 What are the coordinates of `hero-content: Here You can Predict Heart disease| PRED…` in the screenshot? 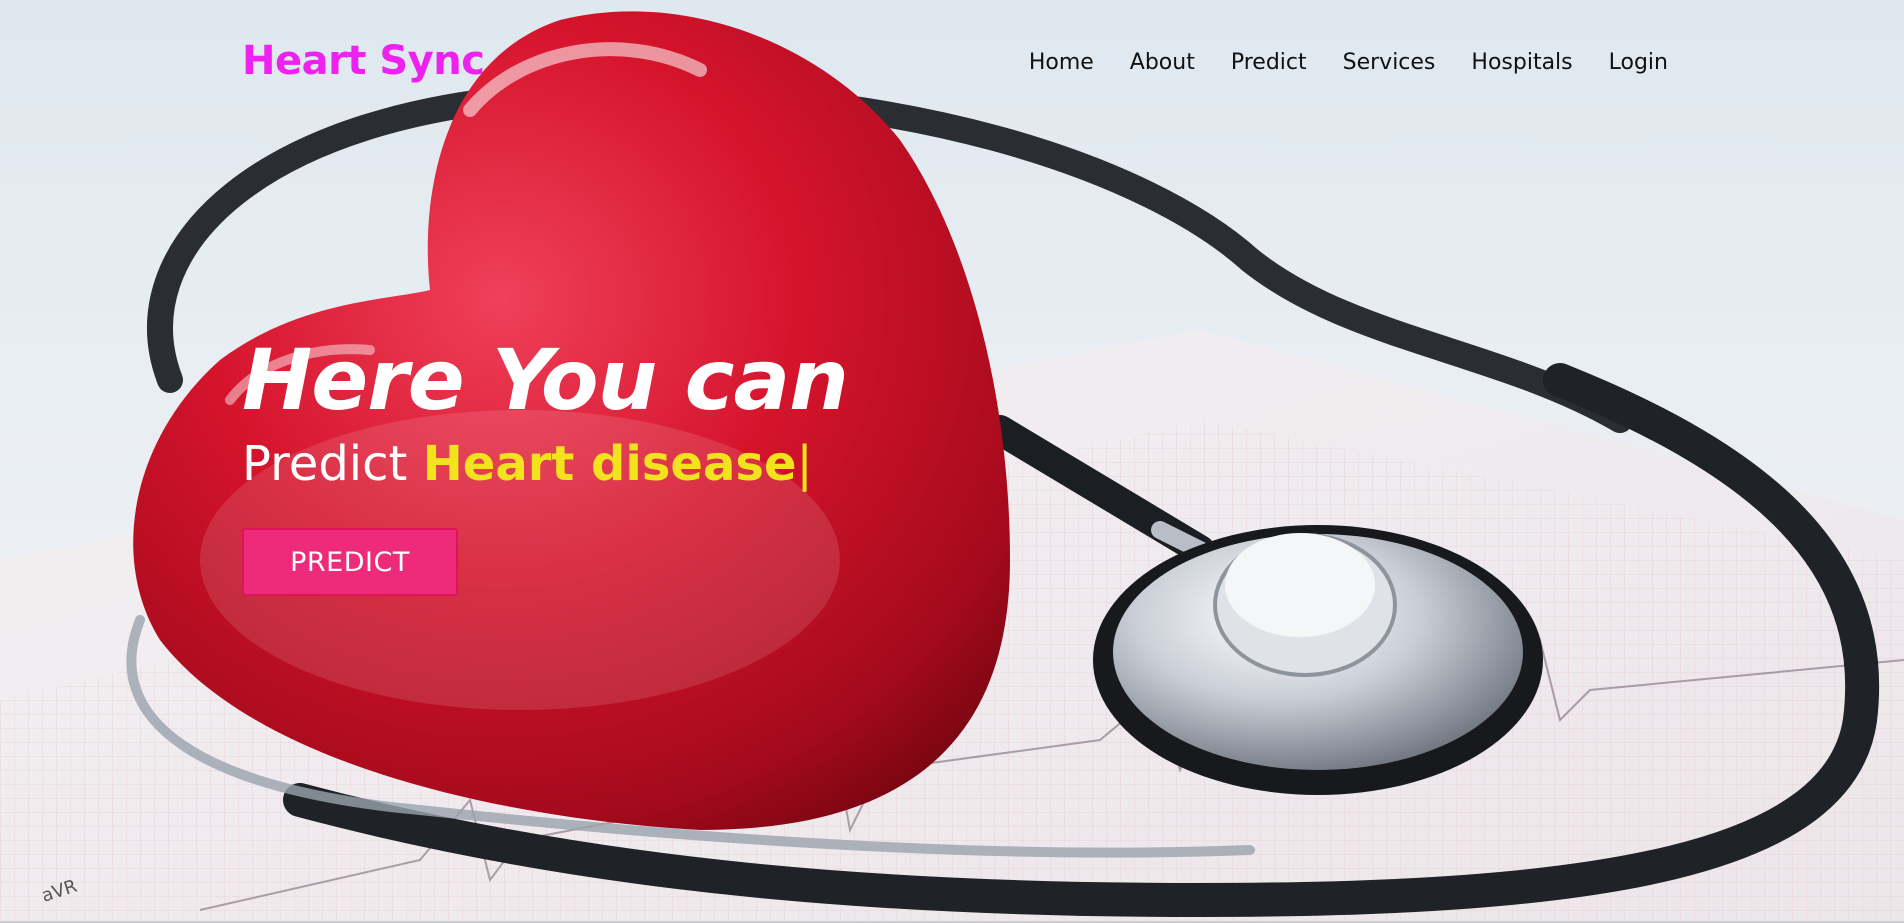 It's located at (545, 463).